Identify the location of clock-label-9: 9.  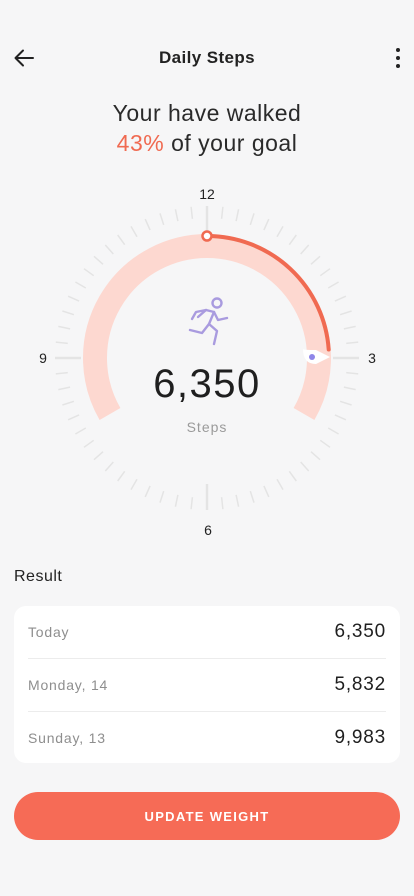
(43, 358).